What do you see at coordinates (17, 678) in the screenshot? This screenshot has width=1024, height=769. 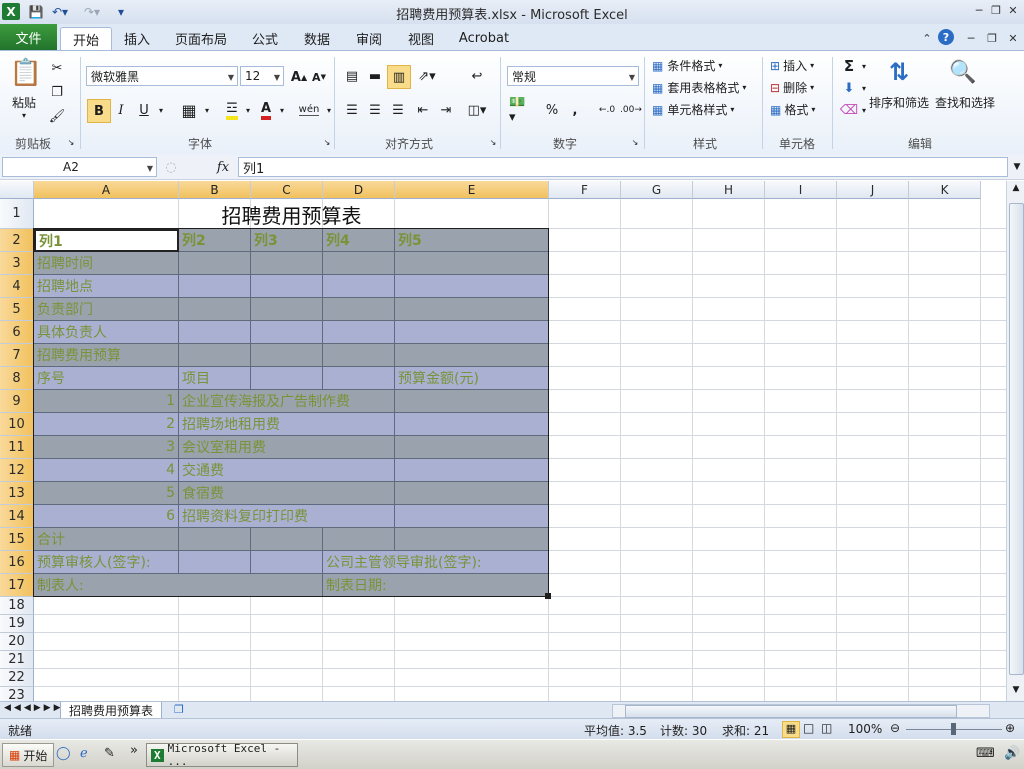 I see `row-header-22: 22` at bounding box center [17, 678].